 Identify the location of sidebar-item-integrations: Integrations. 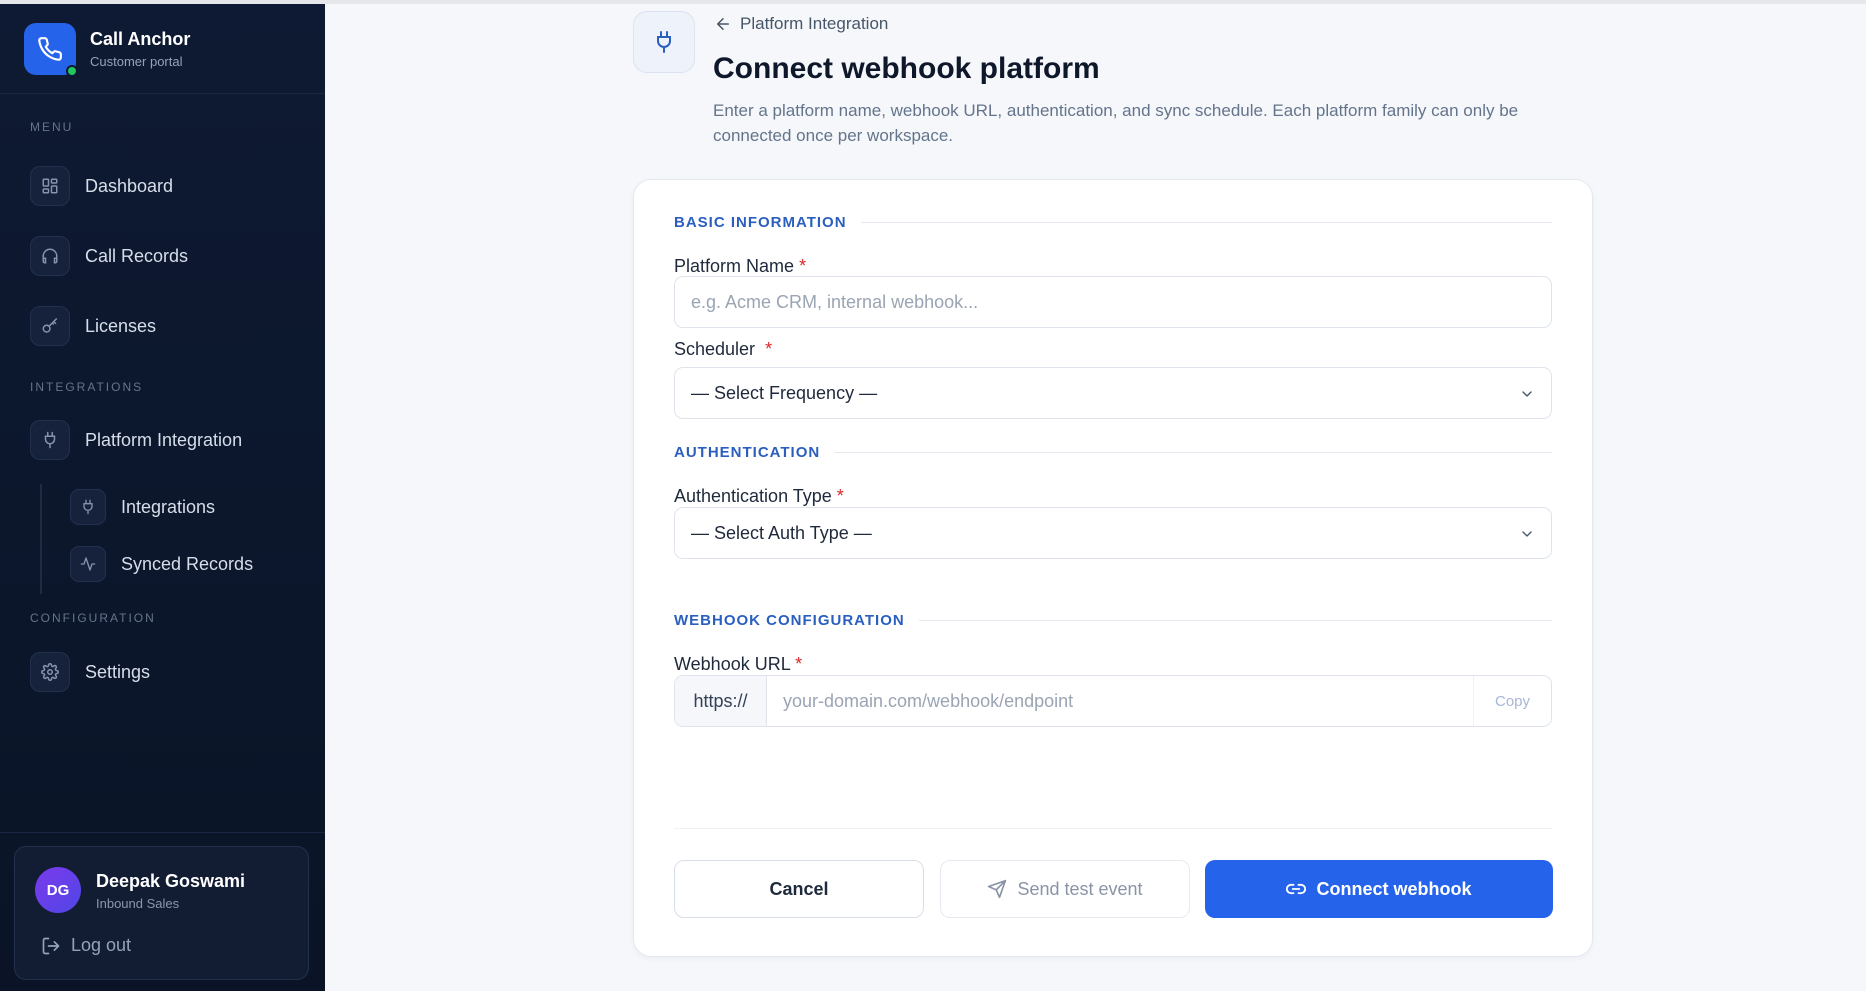
(142, 507).